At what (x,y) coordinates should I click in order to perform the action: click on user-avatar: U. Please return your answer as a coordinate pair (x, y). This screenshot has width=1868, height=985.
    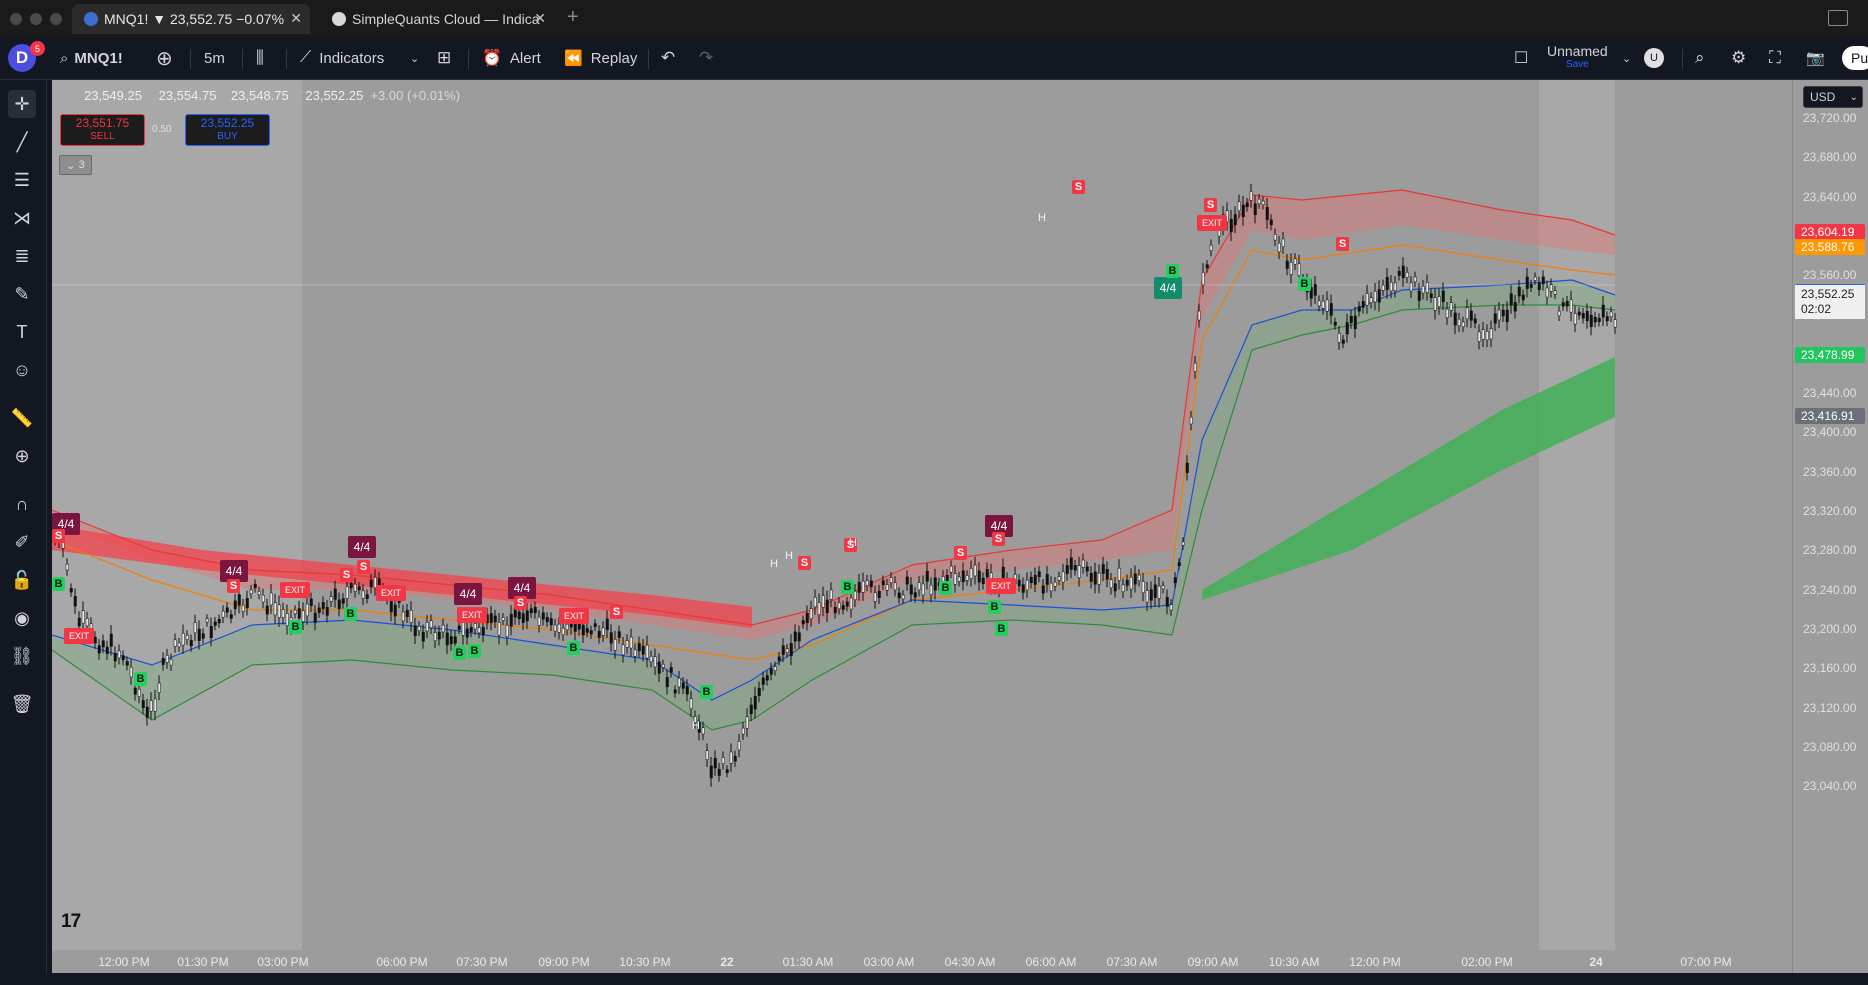
    Looking at the image, I should click on (1654, 58).